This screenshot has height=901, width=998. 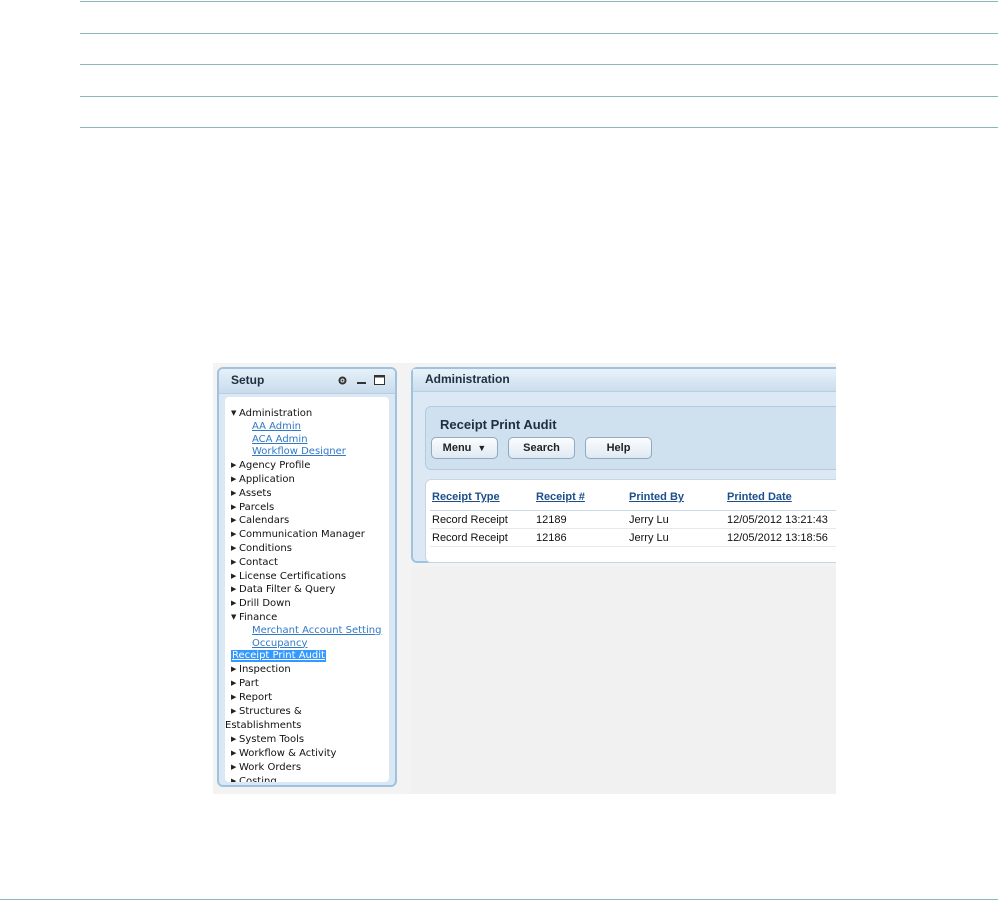 What do you see at coordinates (302, 534) in the screenshot?
I see `tree-item-label: Communication Manager` at bounding box center [302, 534].